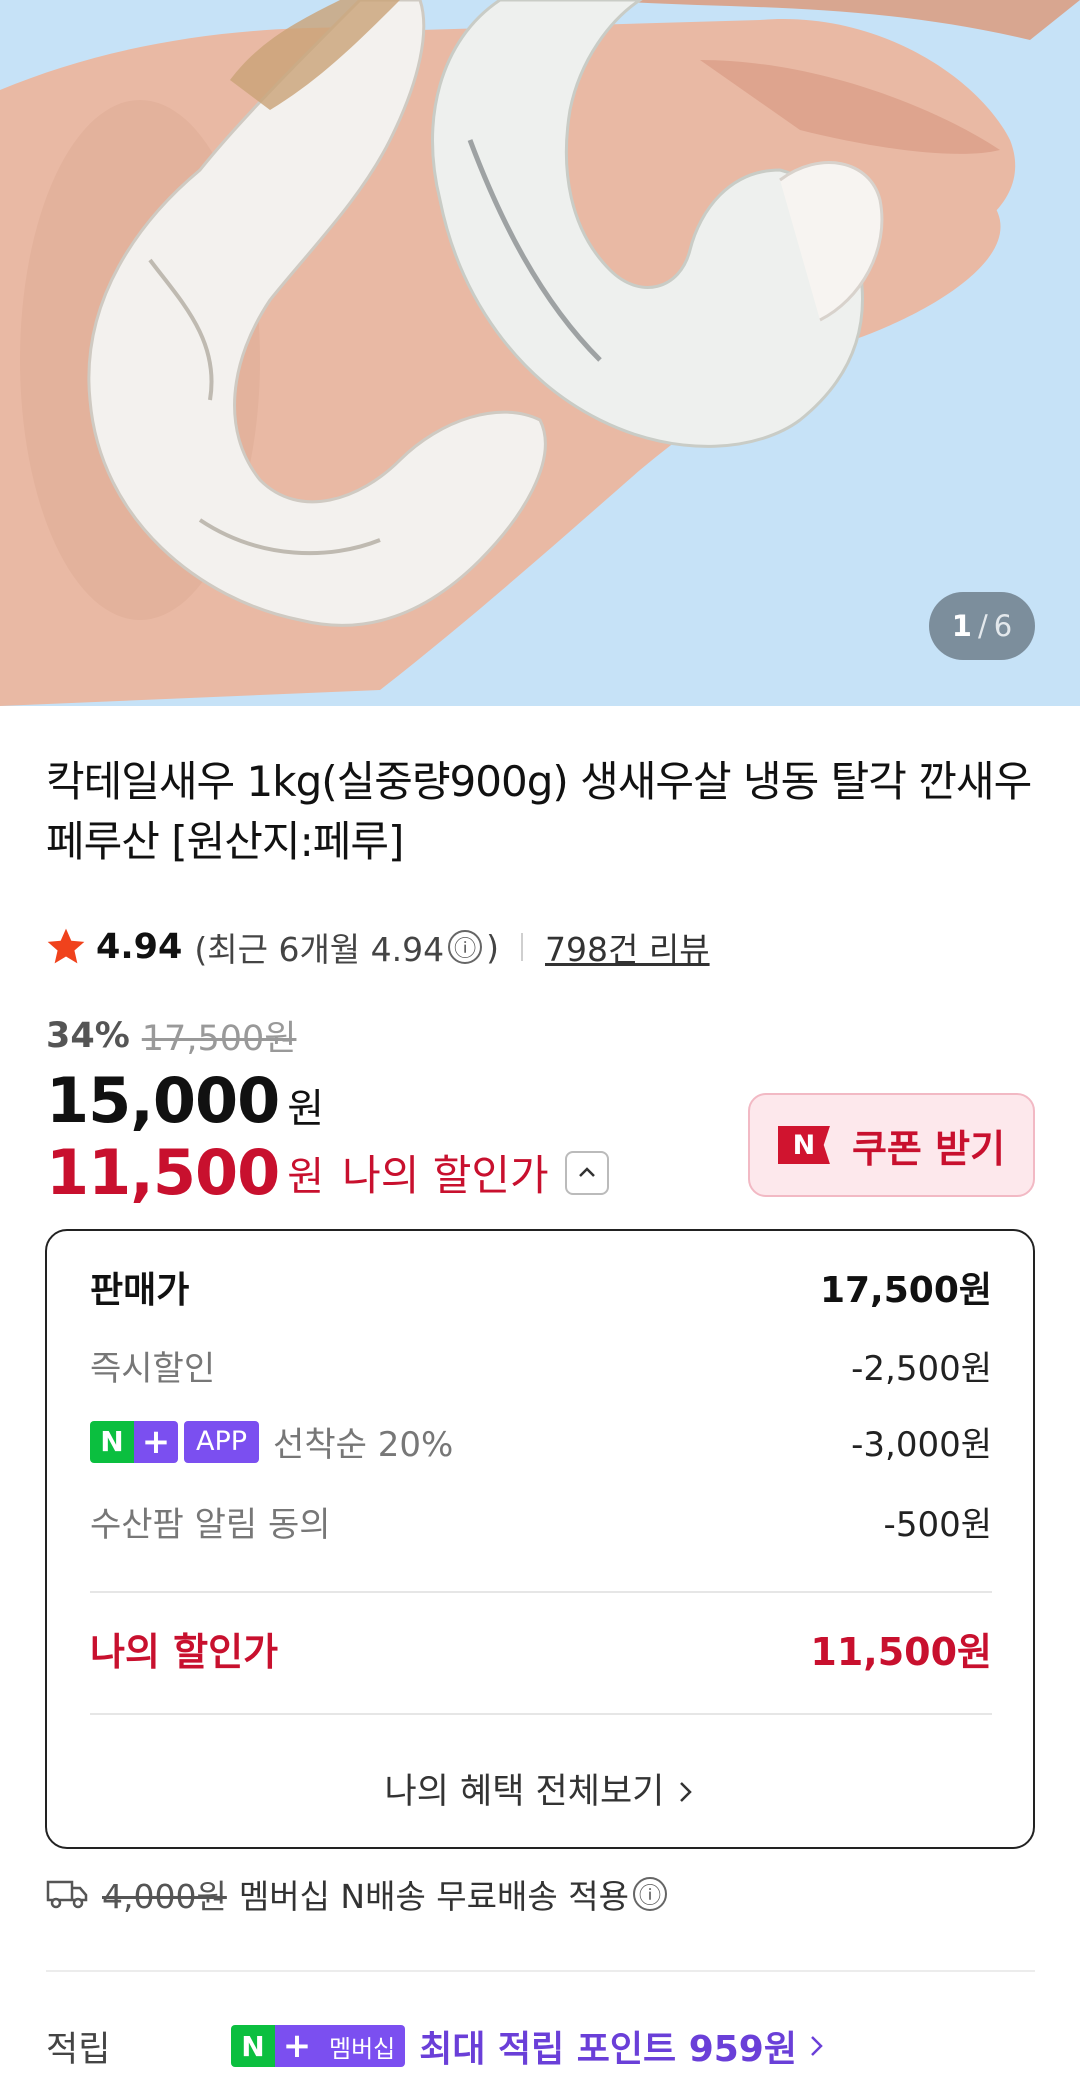 The height and width of the screenshot is (2073, 1080). I want to click on original-shipping-fee: 4,000원, so click(164, 1896).